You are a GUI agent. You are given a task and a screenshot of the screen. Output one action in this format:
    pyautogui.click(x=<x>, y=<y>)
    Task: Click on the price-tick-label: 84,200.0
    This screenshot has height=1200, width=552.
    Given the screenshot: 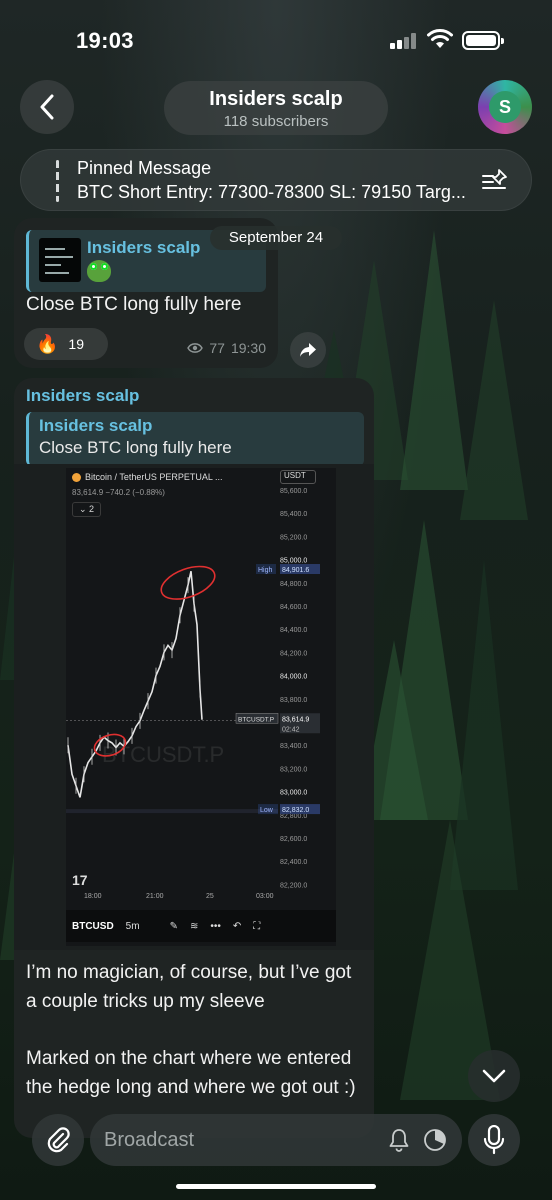 What is the action you would take?
    pyautogui.click(x=293, y=653)
    